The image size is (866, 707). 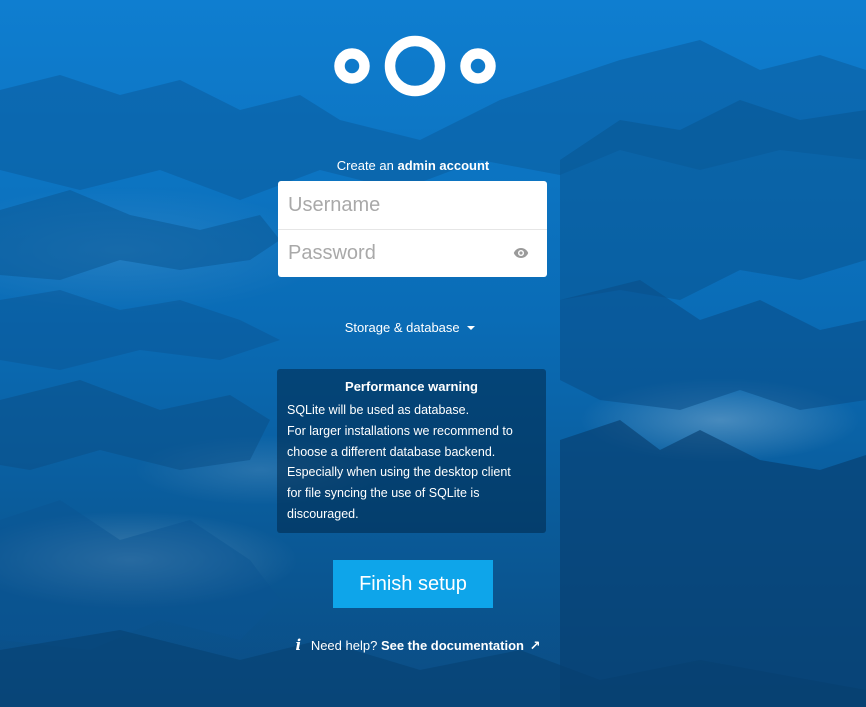 I want to click on warning-line: SQLite will be used as database., so click(x=378, y=410).